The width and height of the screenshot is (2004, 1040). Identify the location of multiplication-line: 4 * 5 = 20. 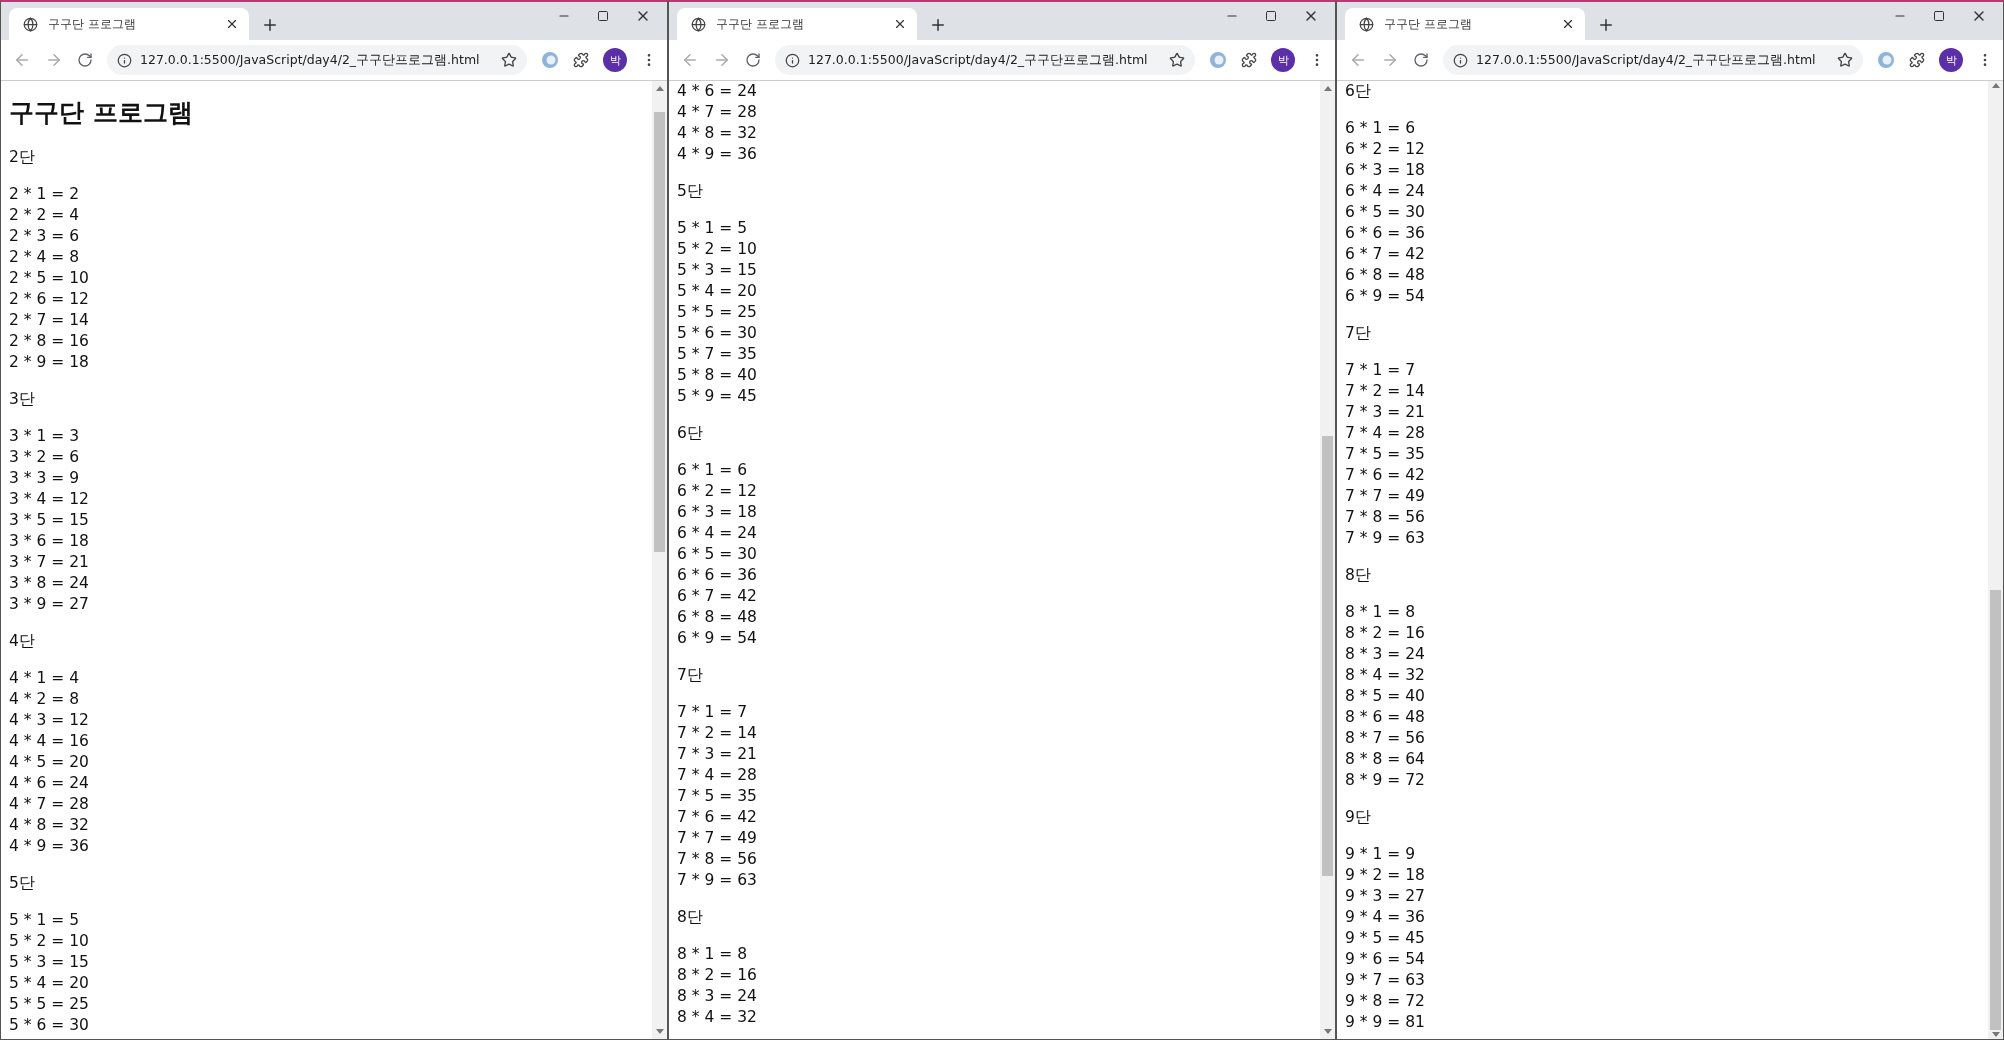
(49, 762).